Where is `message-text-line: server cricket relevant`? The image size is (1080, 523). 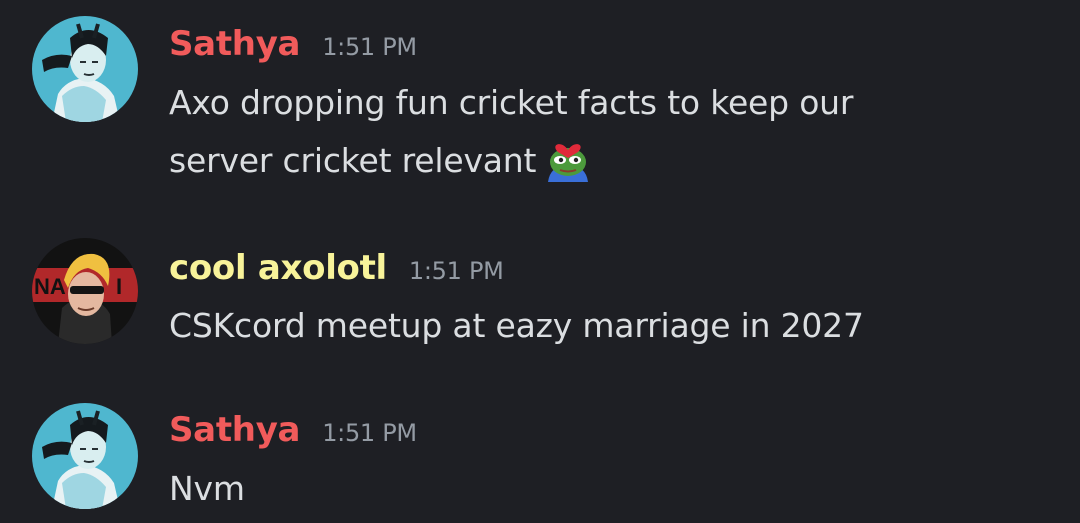 message-text-line: server cricket relevant is located at coordinates (609, 161).